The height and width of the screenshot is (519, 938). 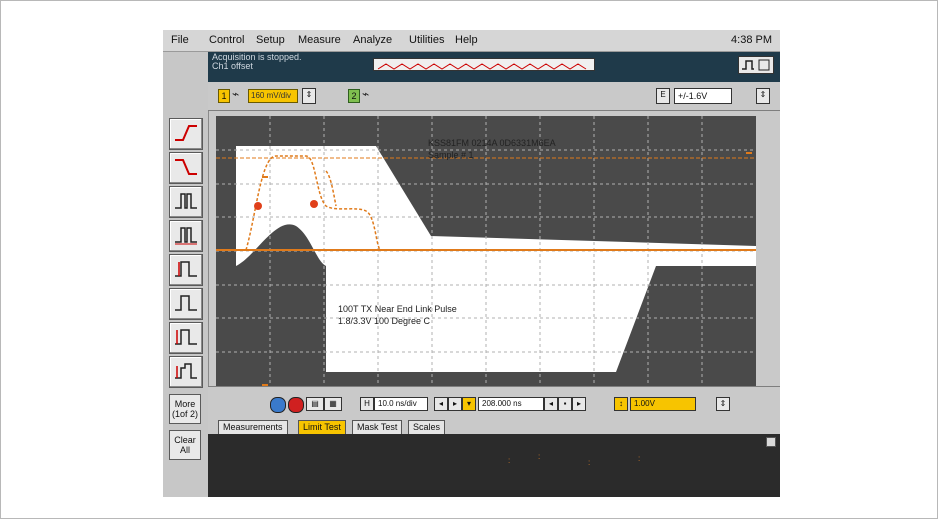 I want to click on edge-trigger-rising-button, so click(x=186, y=134).